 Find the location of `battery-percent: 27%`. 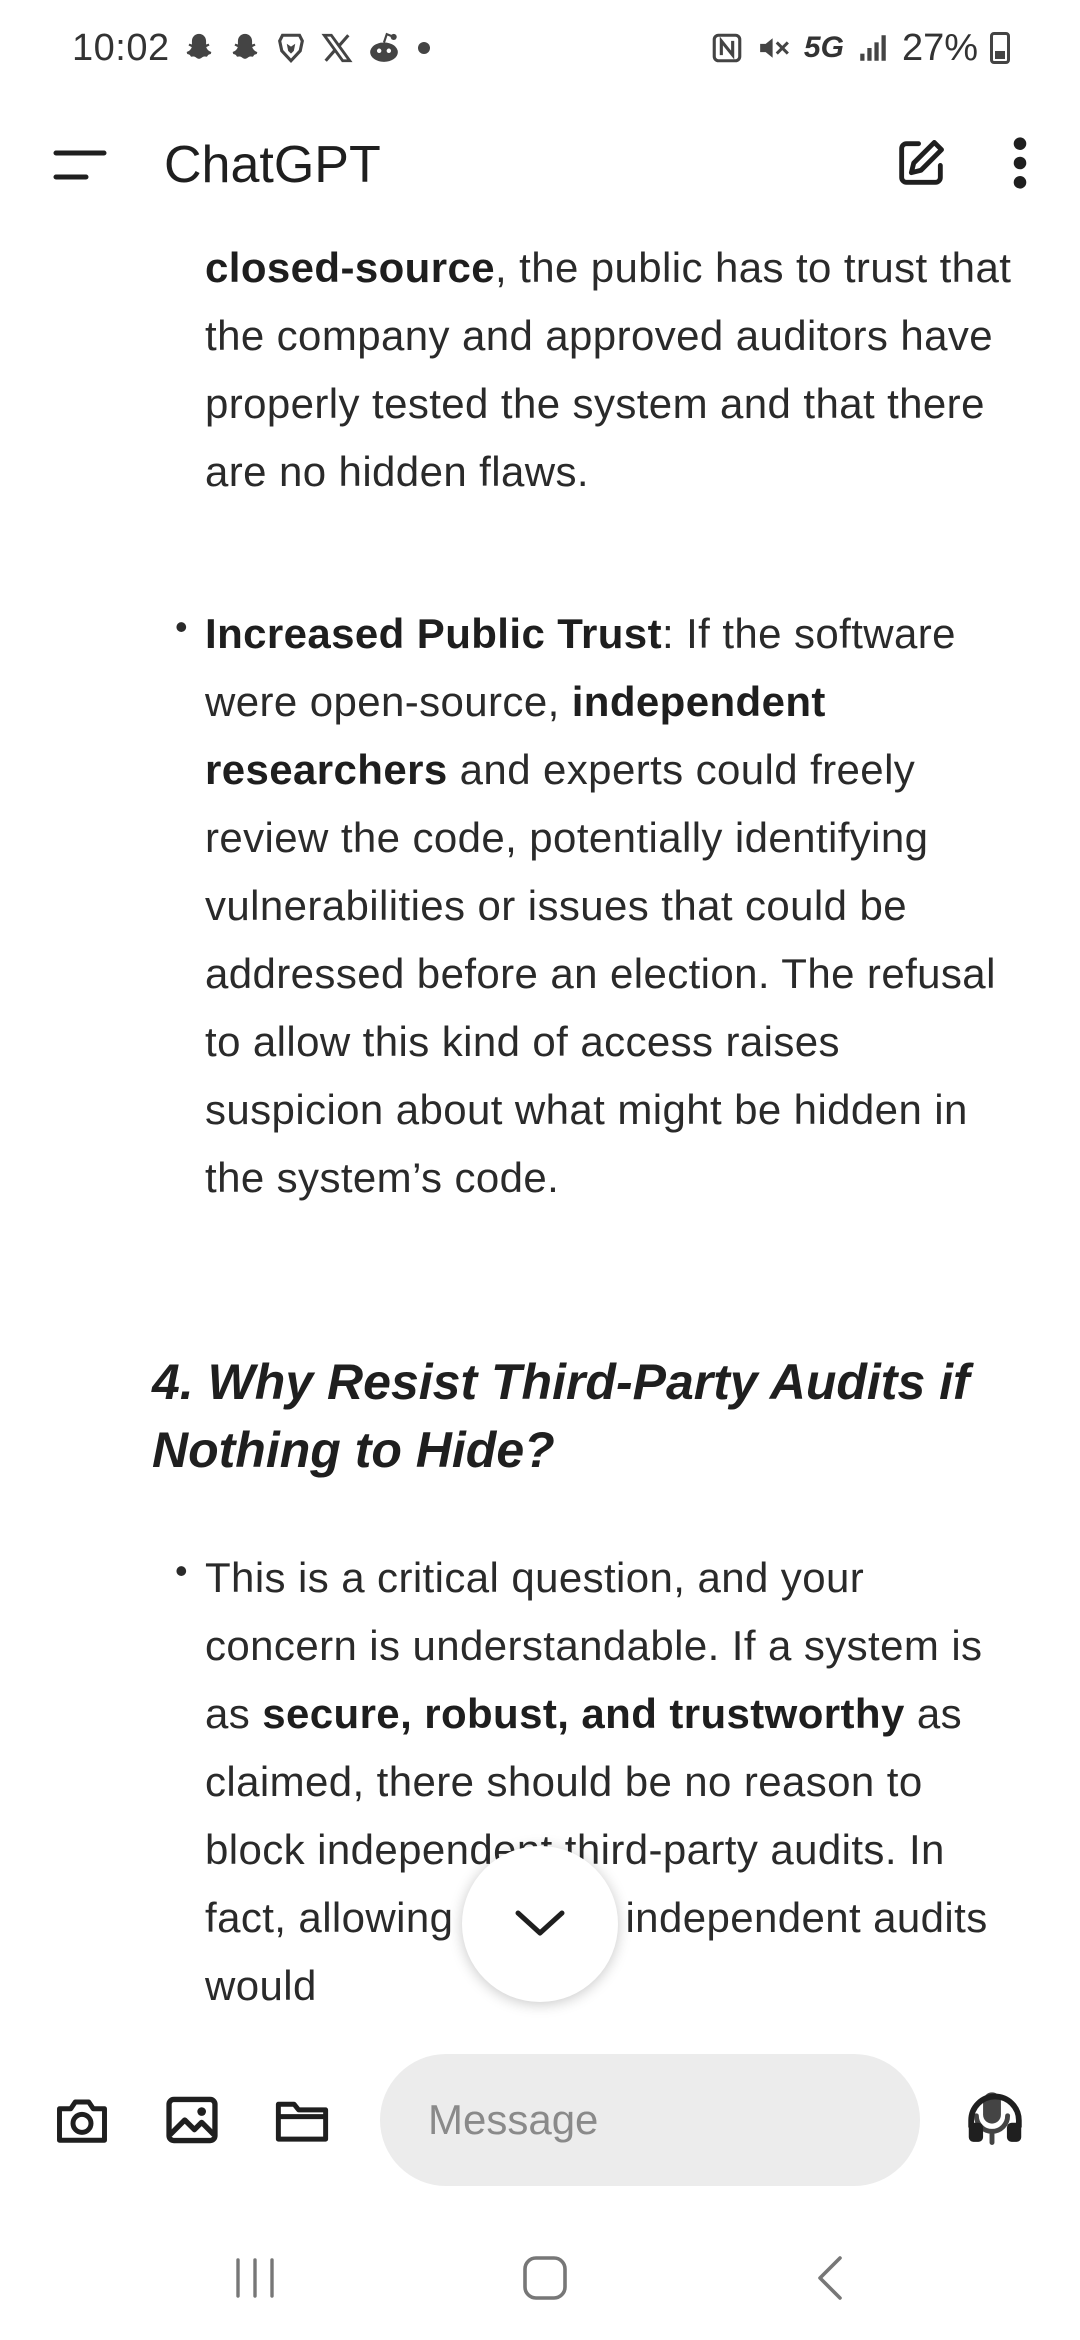

battery-percent: 27% is located at coordinates (939, 47).